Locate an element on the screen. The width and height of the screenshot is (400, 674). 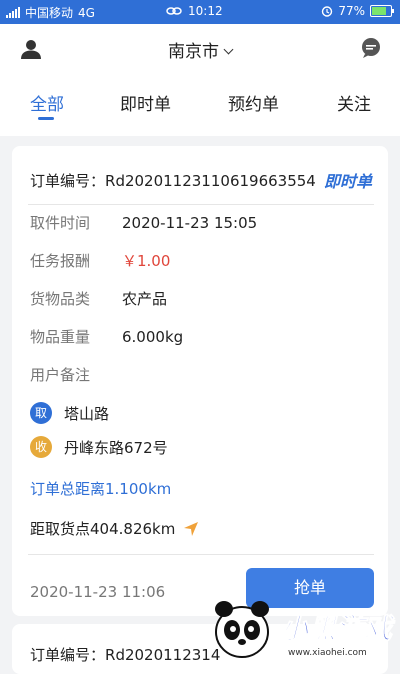
field-category: 货物品类 农产品 is located at coordinates (98, 298).